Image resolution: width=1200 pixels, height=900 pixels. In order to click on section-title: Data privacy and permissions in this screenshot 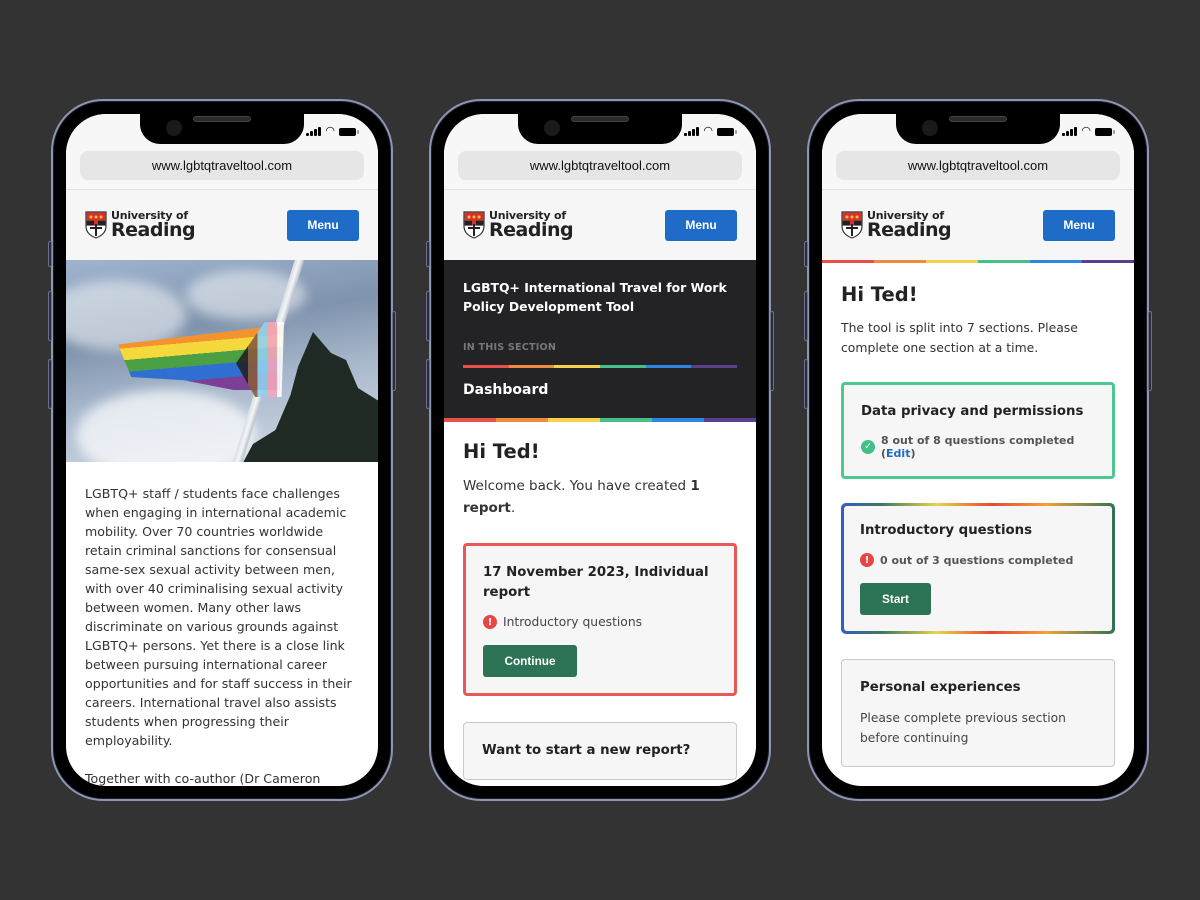, I will do `click(972, 411)`.